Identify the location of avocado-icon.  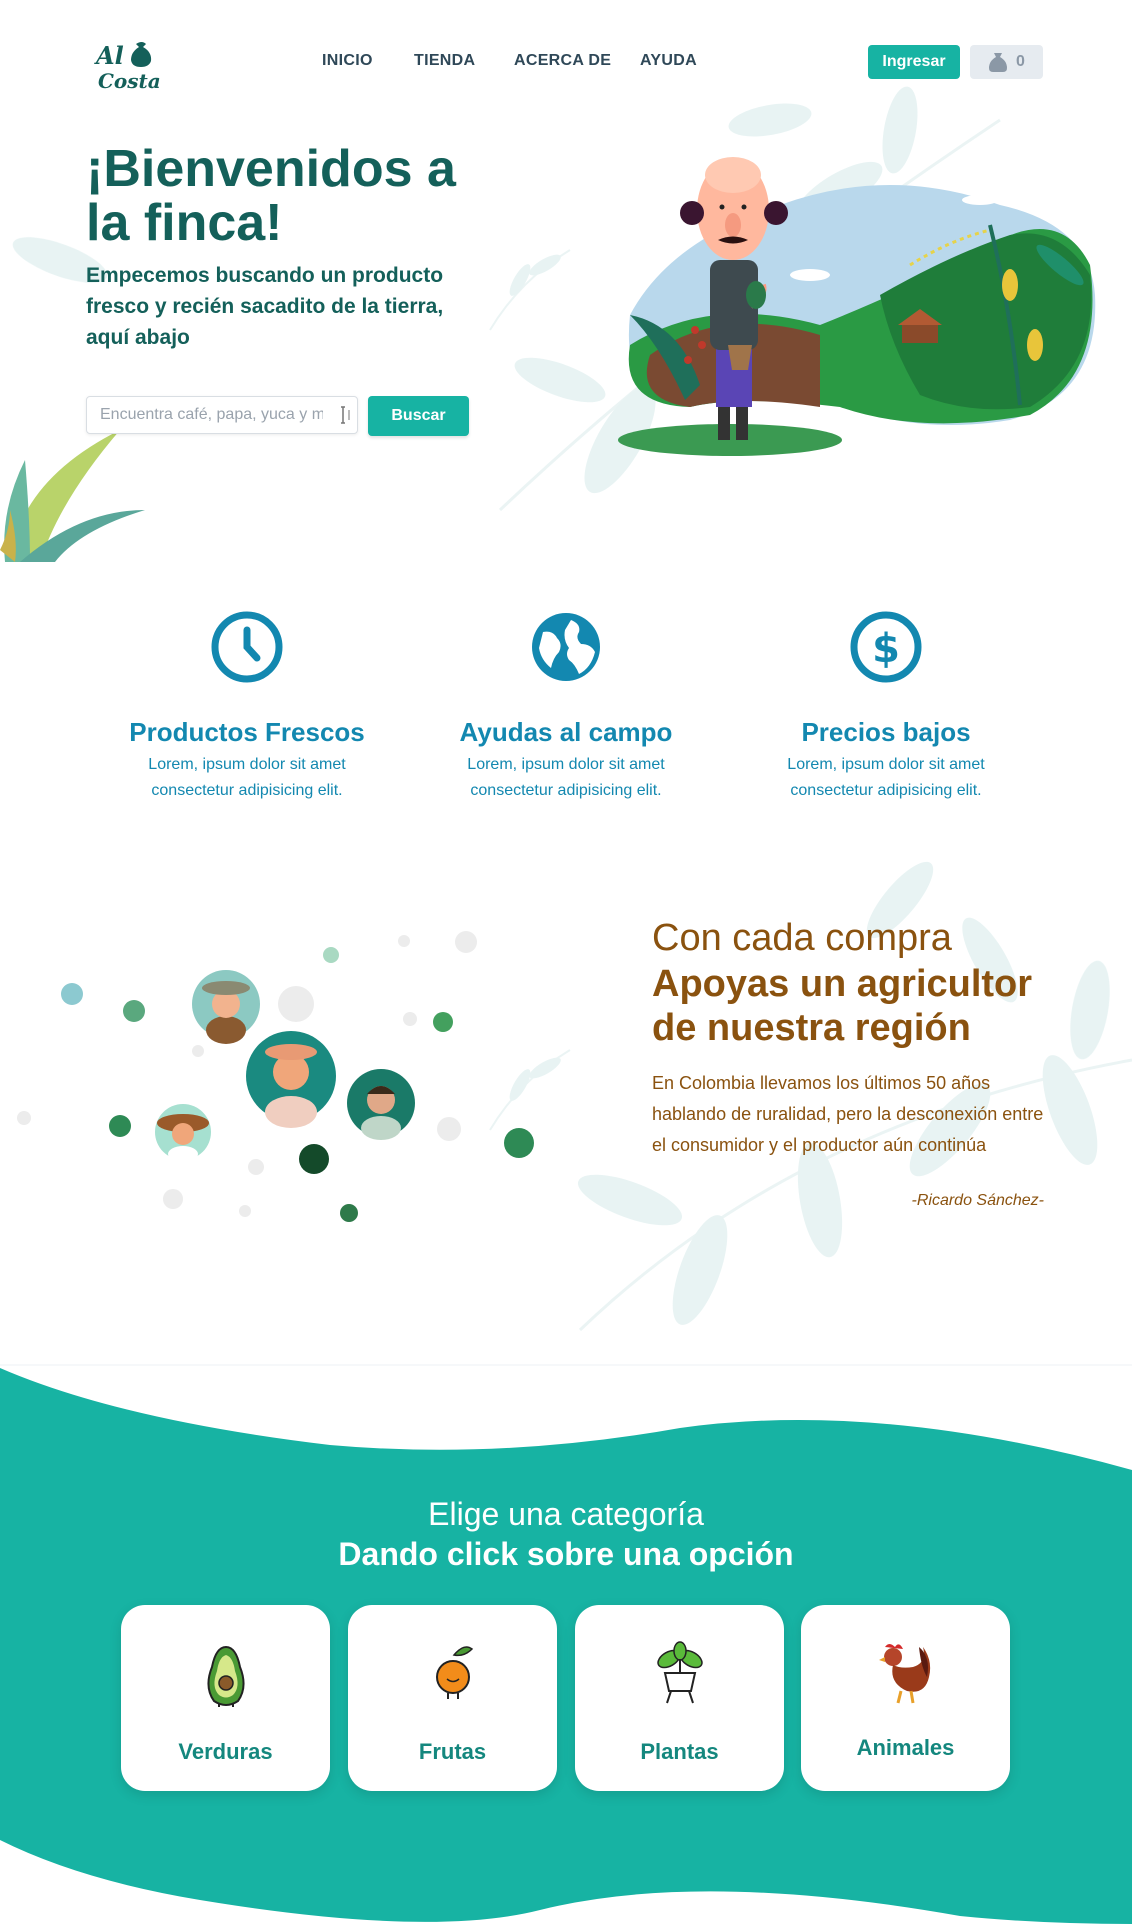
(226, 1676).